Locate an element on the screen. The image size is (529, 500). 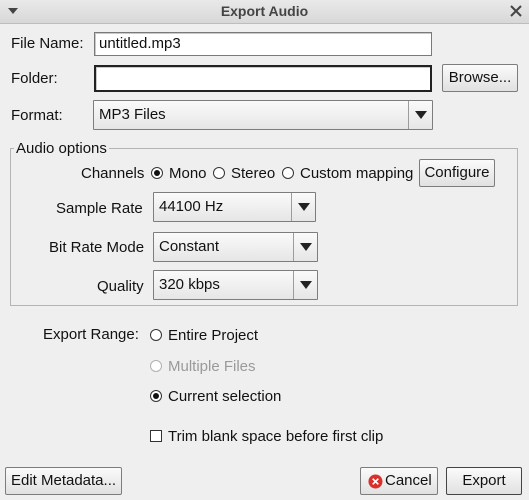
format-select: MP3 Files is located at coordinates (263, 115).